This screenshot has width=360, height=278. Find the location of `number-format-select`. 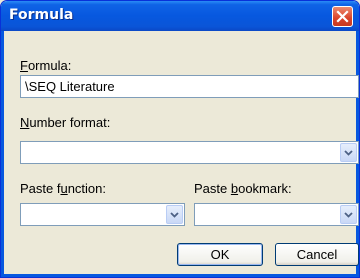

number-format-select is located at coordinates (189, 152).